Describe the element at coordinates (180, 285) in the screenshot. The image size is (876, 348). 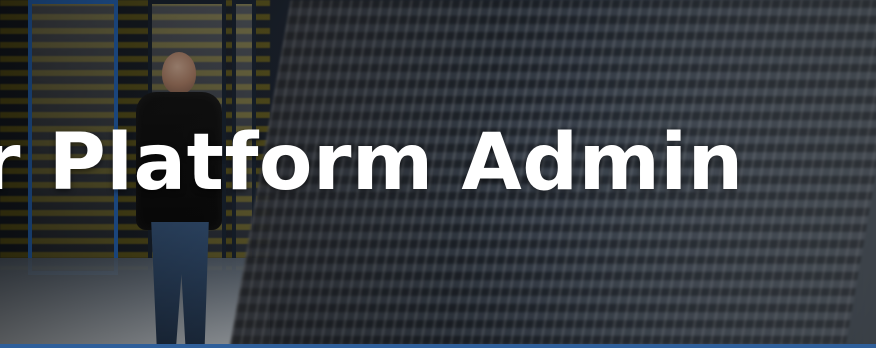
I see `person-legs` at that location.